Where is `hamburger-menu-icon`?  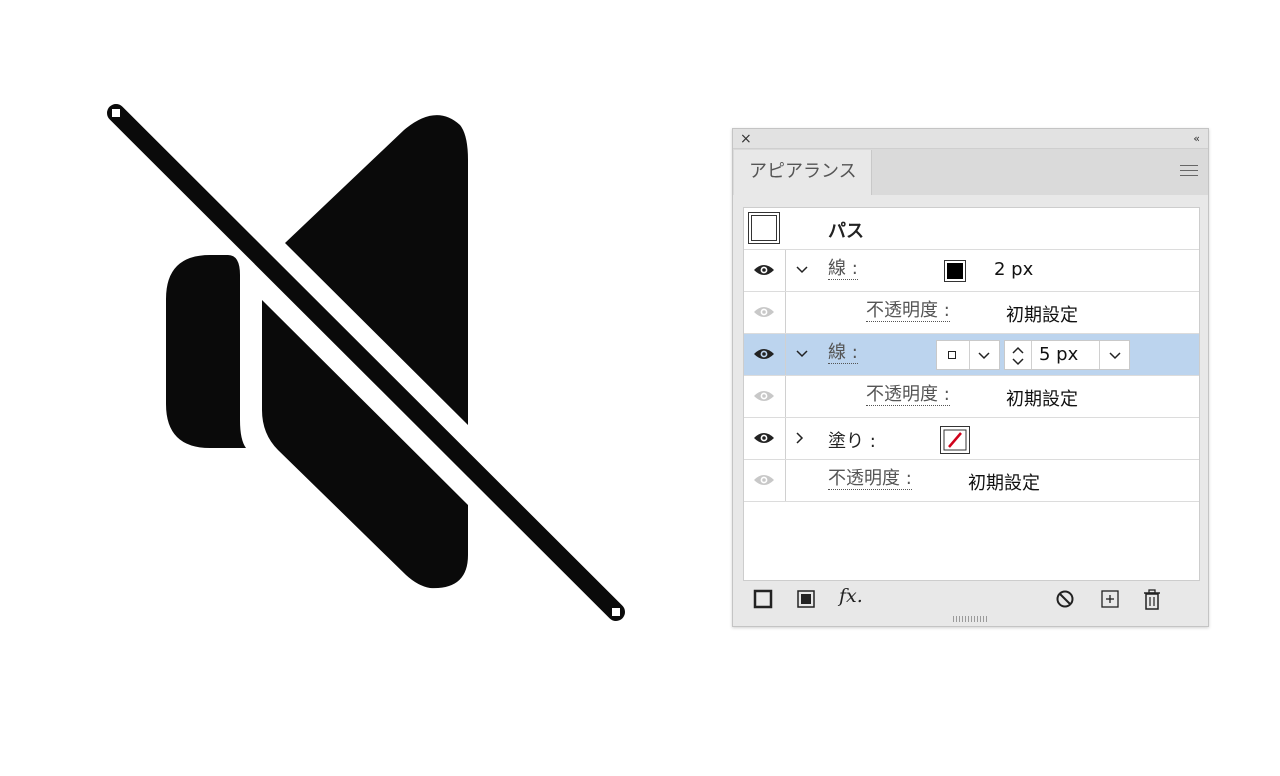 hamburger-menu-icon is located at coordinates (1189, 171).